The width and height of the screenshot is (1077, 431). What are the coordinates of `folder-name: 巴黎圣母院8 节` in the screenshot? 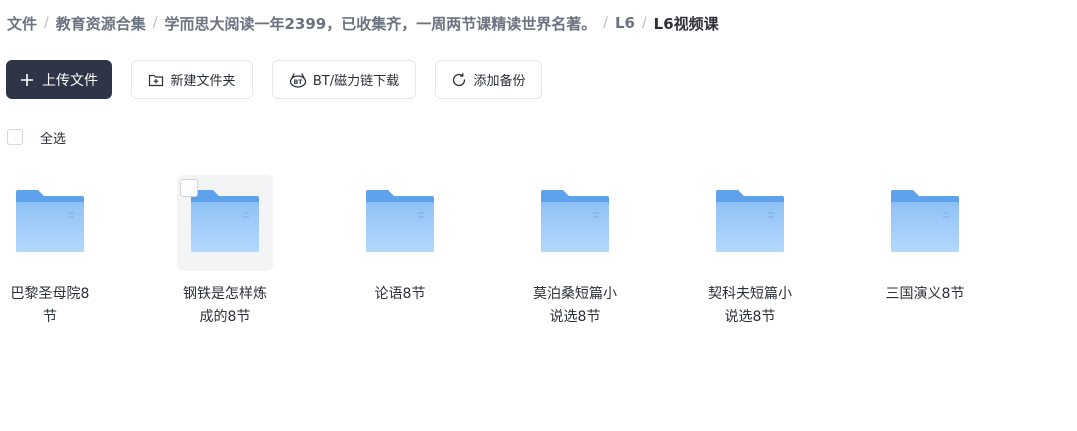 It's located at (52, 306).